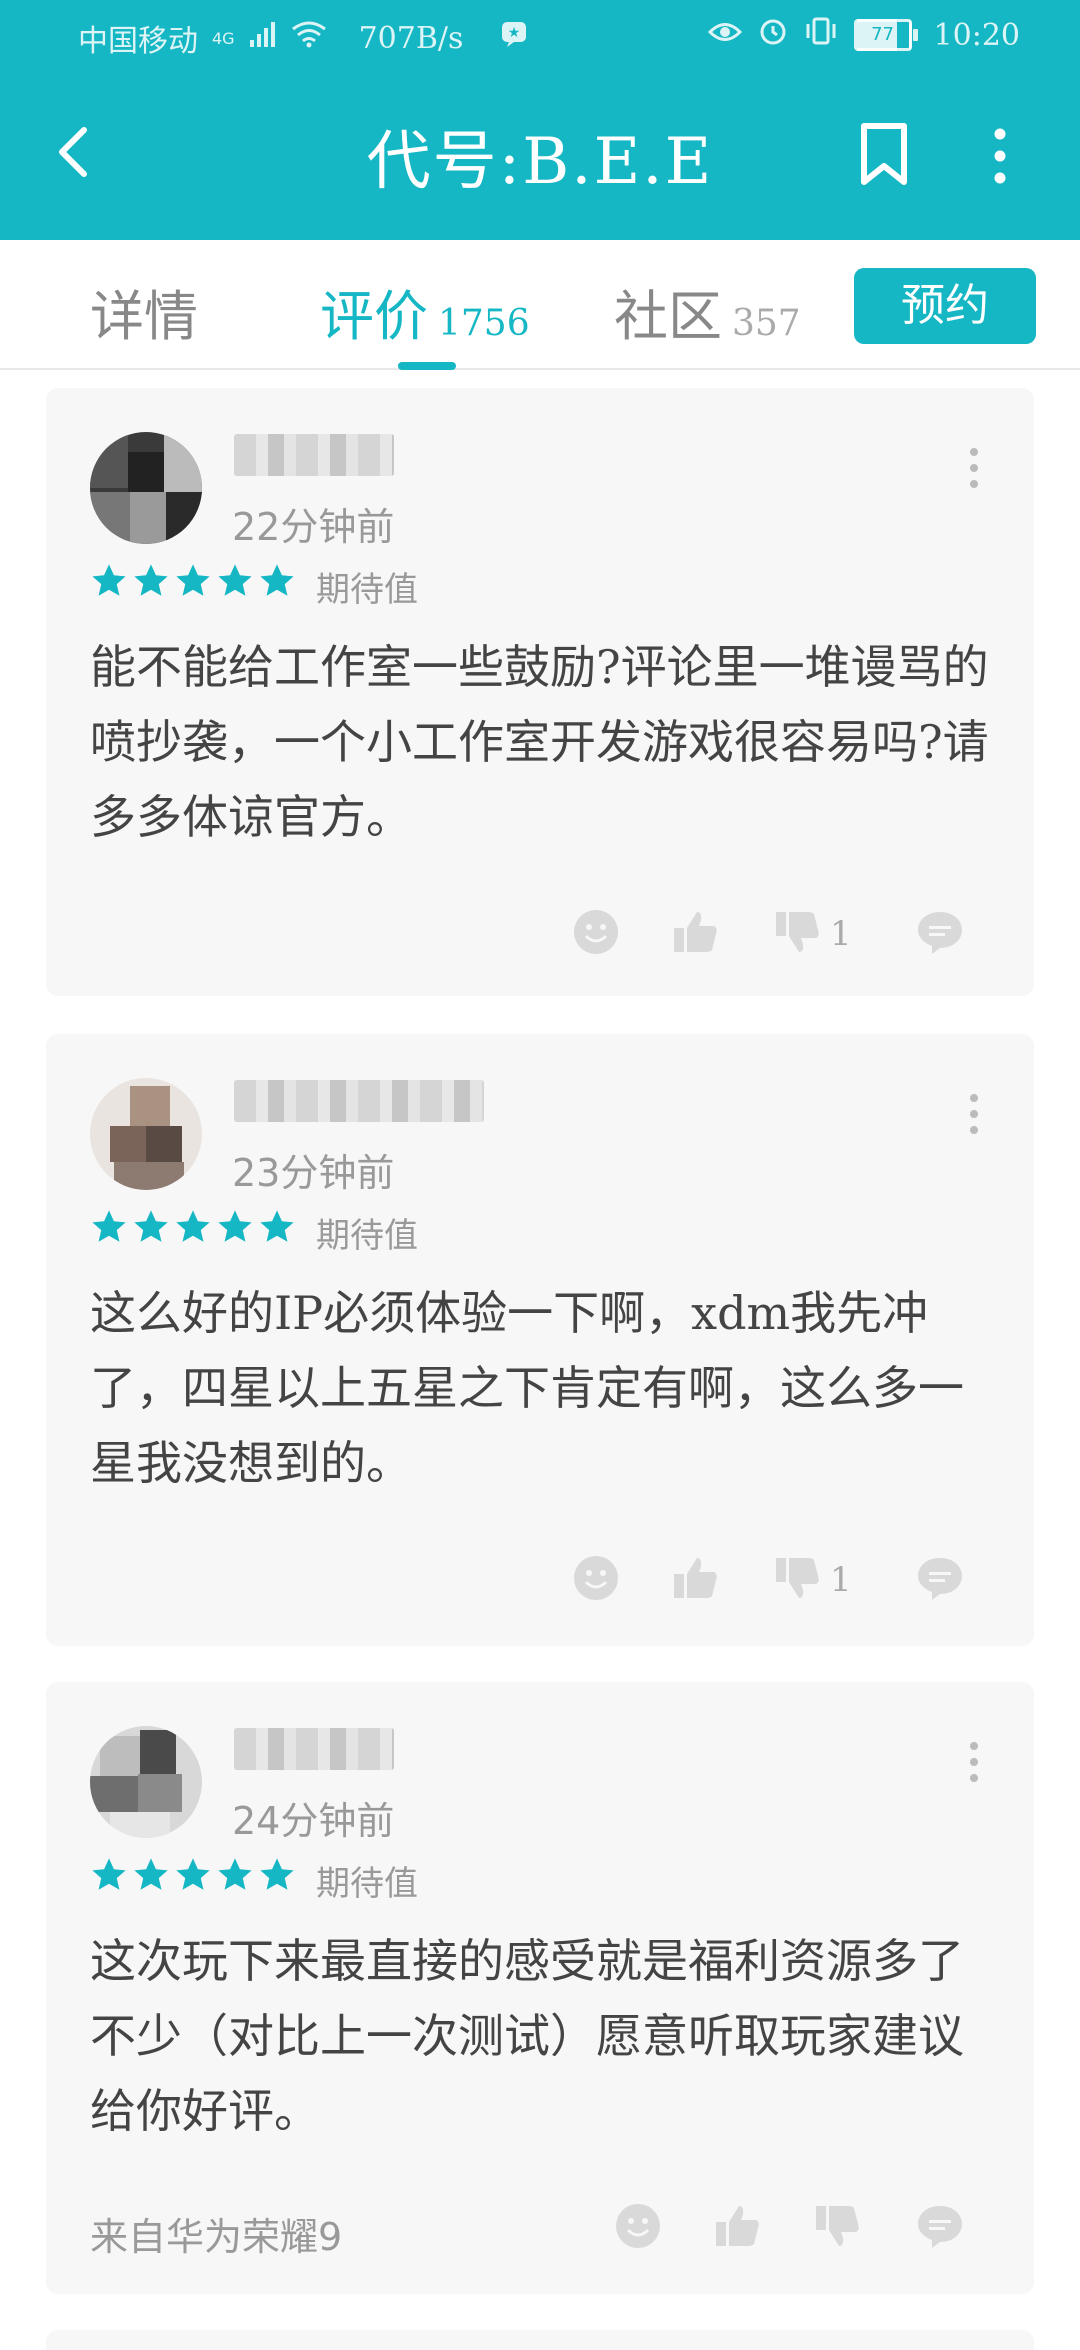 The height and width of the screenshot is (2350, 1080). Describe the element at coordinates (138, 41) in the screenshot. I see `carrier-label: 中国移动` at that location.